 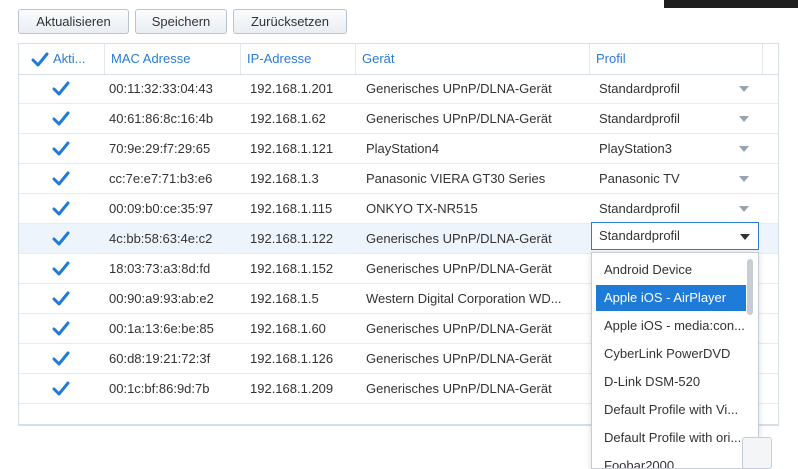 I want to click on mac-cell: 00:11:32:33:04:43, so click(x=161, y=88).